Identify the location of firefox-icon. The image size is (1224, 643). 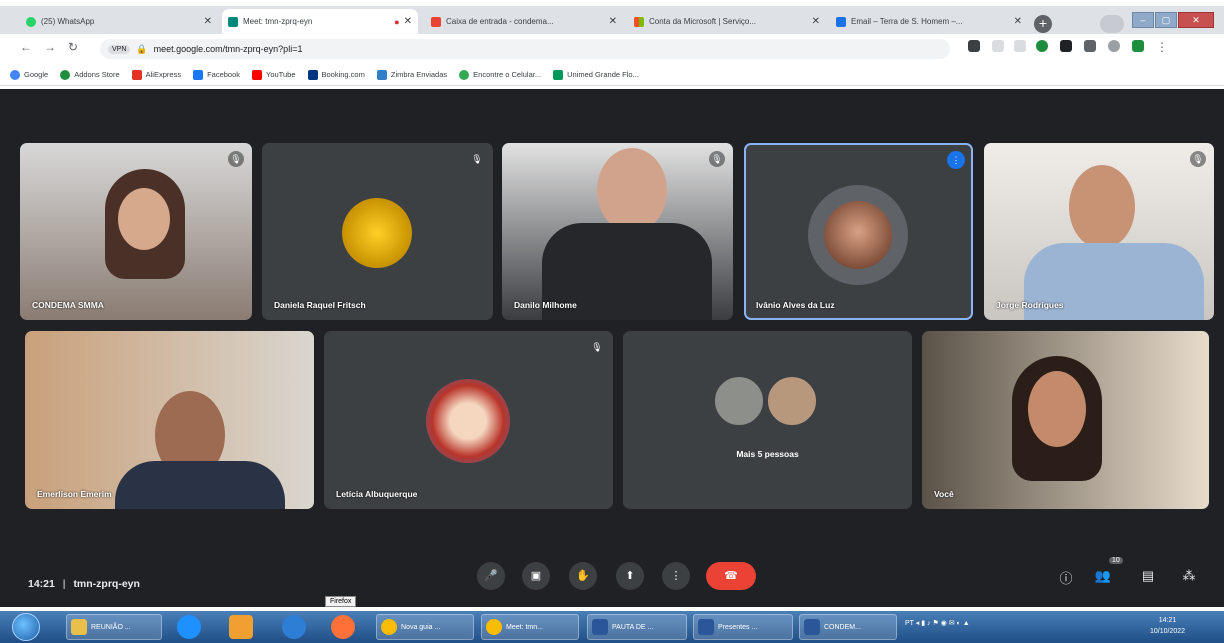
(343, 627).